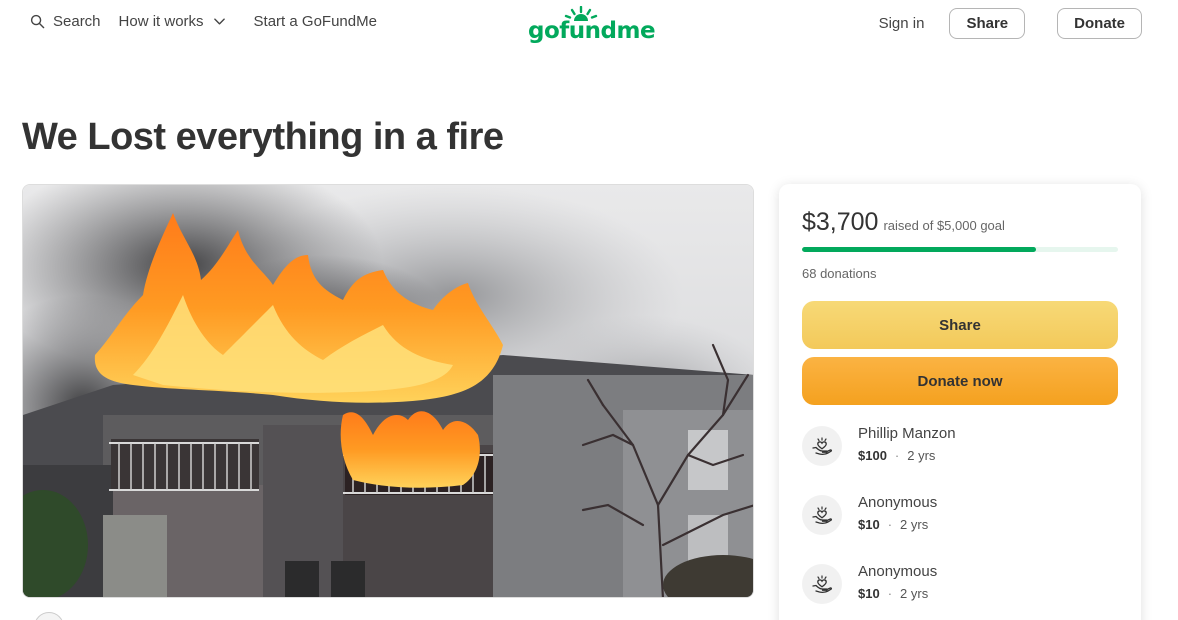 Image resolution: width=1178 pixels, height=620 pixels. I want to click on raised-summary: $3,700 raised of $5,000 goal, so click(903, 222).